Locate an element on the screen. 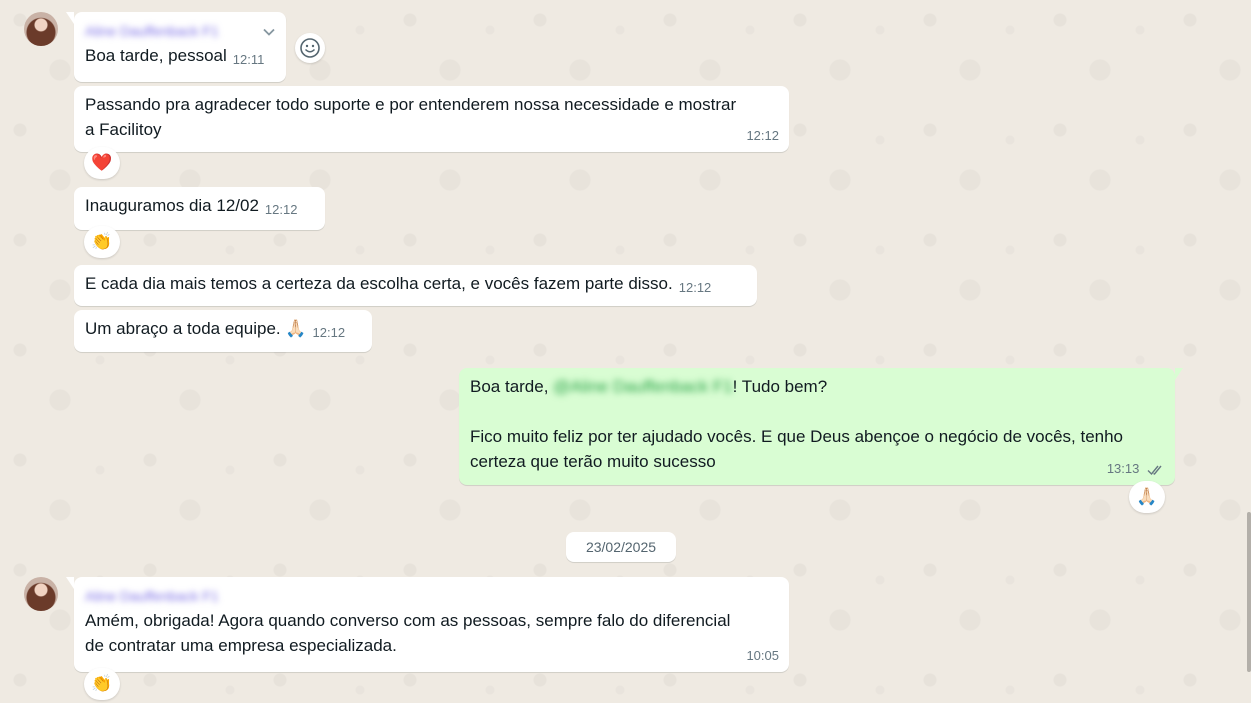  message-bubble: Um abraço a toda equipe. 🙏🏻 12:12 is located at coordinates (223, 331).